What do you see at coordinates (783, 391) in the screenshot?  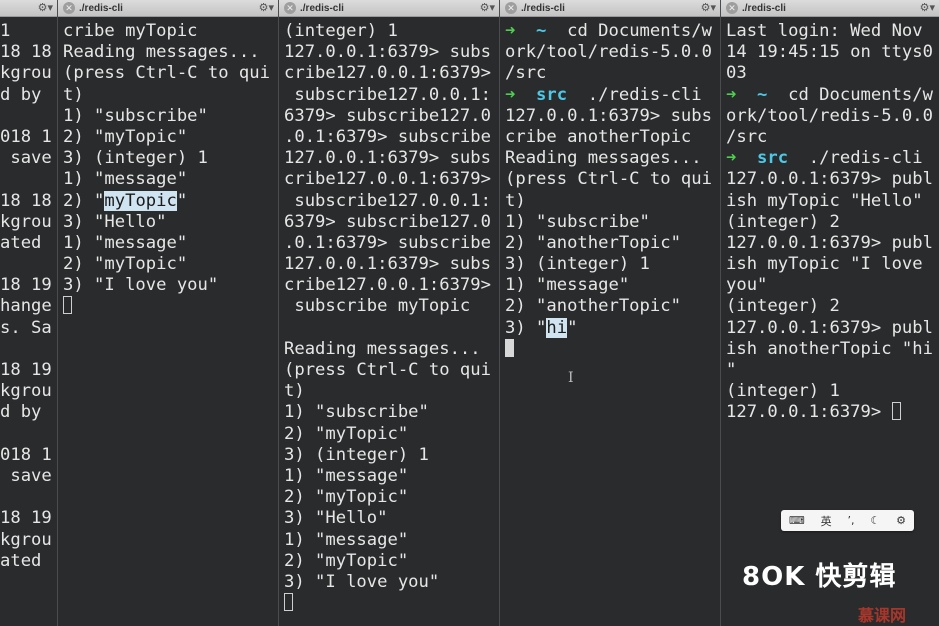 I see `terminal-text: (integer) 1` at bounding box center [783, 391].